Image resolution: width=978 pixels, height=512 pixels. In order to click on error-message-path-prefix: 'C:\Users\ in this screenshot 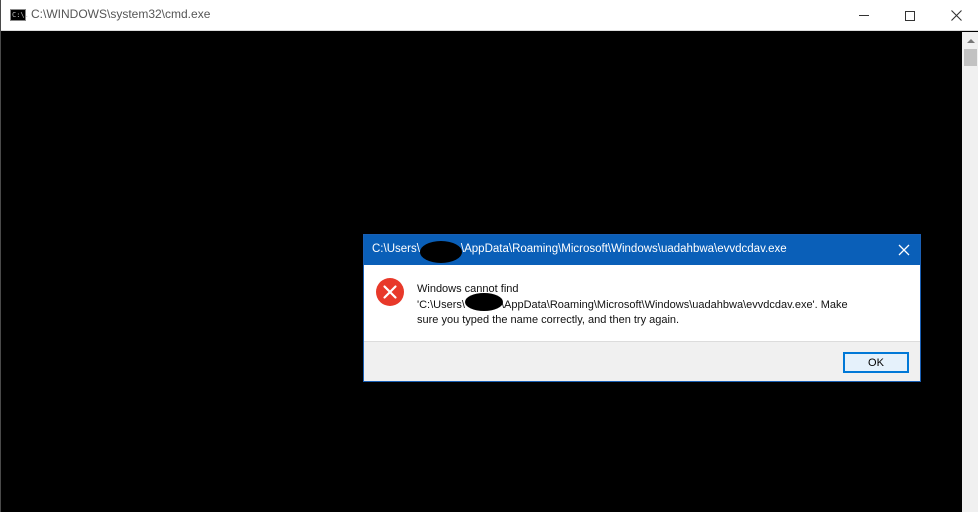, I will do `click(441, 304)`.